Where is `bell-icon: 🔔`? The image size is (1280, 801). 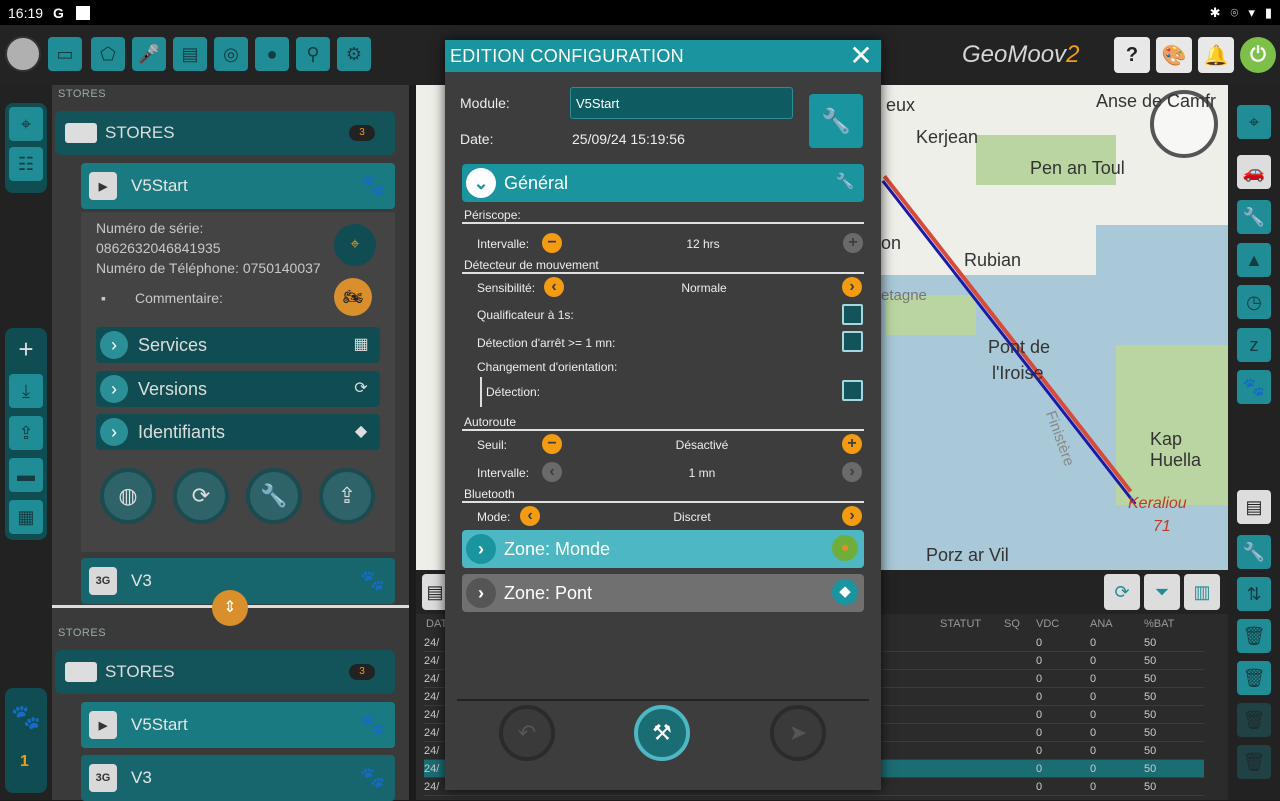 bell-icon: 🔔 is located at coordinates (1216, 55).